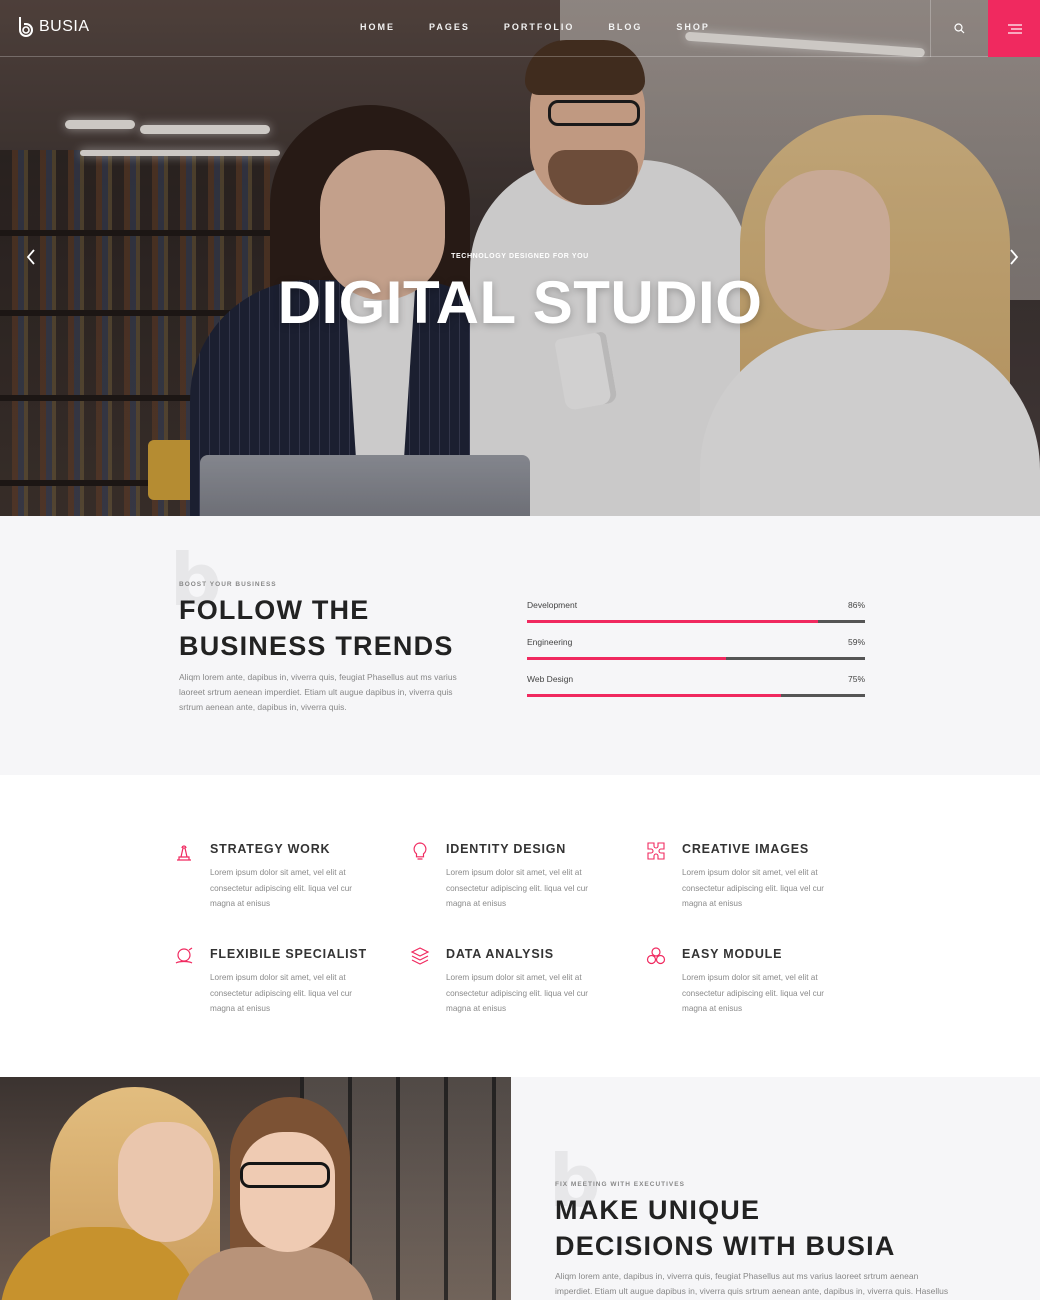 This screenshot has height=1300, width=1040. Describe the element at coordinates (732, 954) in the screenshot. I see `feature-title: EASY MODULE` at that location.